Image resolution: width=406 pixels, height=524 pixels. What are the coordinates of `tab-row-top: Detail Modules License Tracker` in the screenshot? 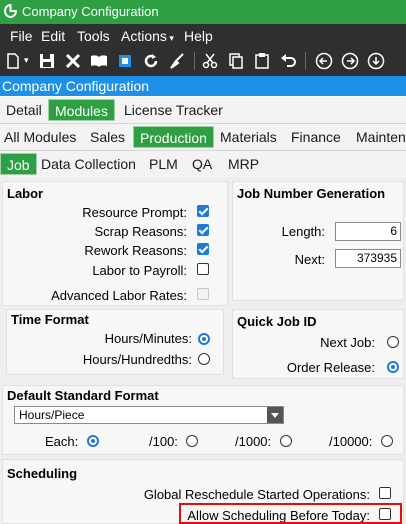 It's located at (203, 110).